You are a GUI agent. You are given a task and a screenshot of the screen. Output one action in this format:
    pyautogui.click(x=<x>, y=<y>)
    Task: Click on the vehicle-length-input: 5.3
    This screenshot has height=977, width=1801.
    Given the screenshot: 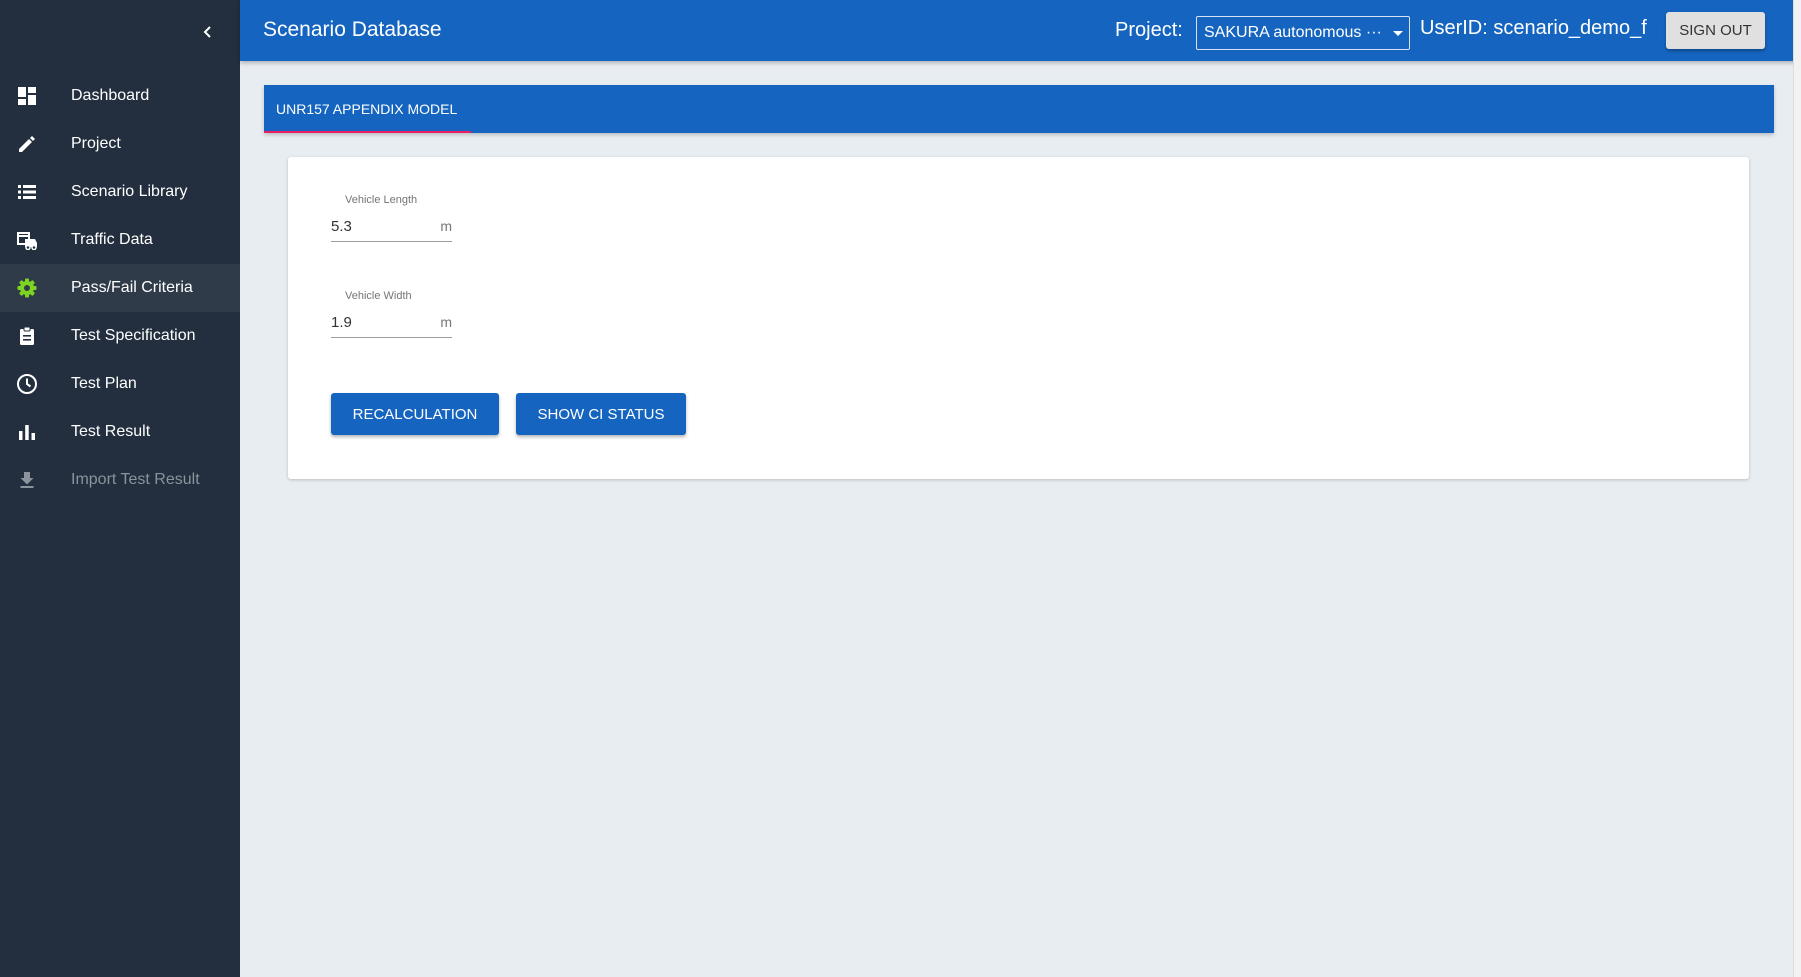 What is the action you would take?
    pyautogui.click(x=391, y=227)
    